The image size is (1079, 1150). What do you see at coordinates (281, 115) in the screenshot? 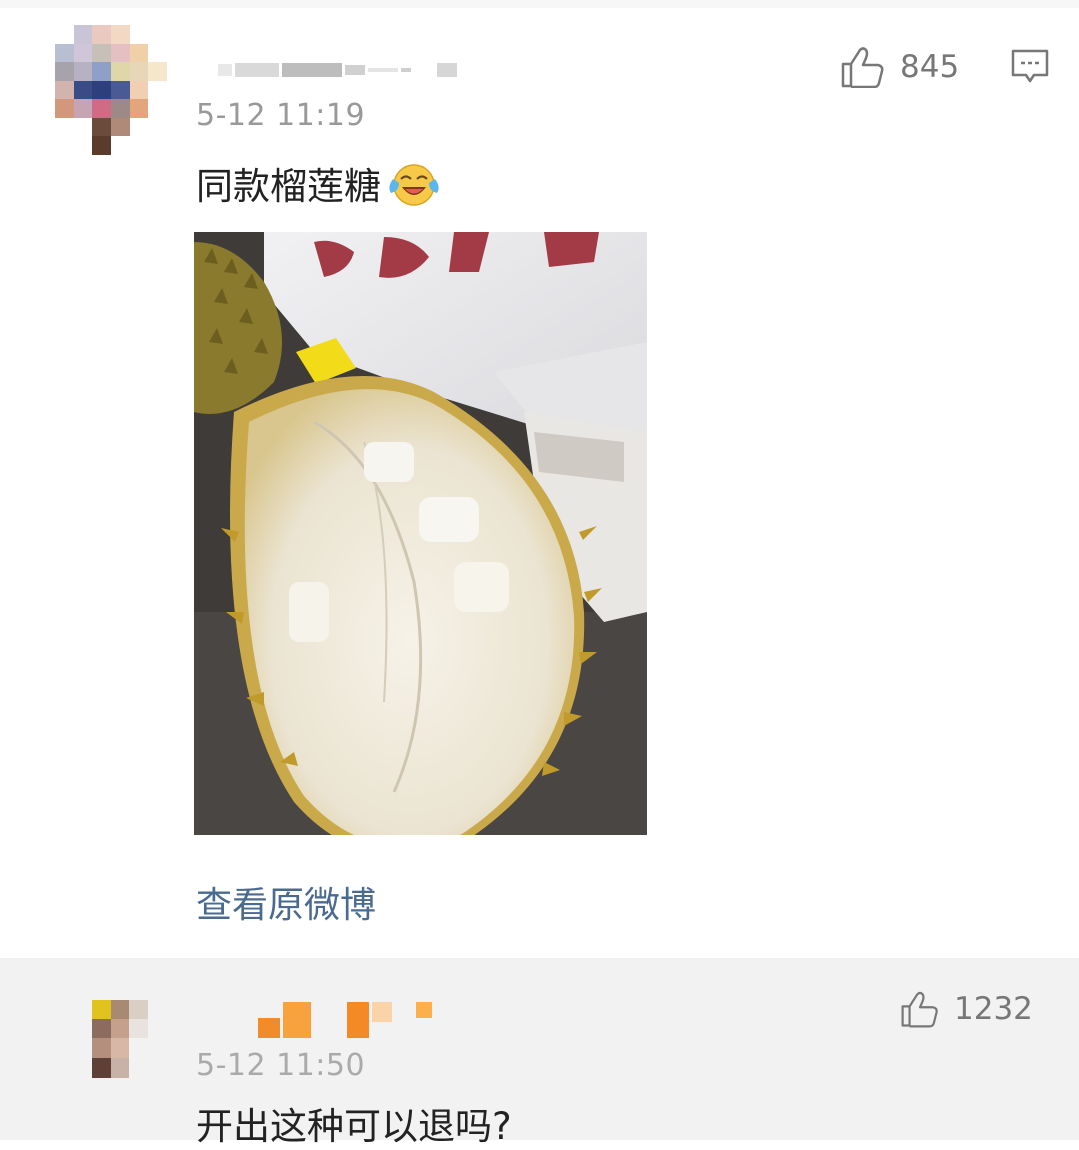
I see `comment-time: 5-12 11:19` at bounding box center [281, 115].